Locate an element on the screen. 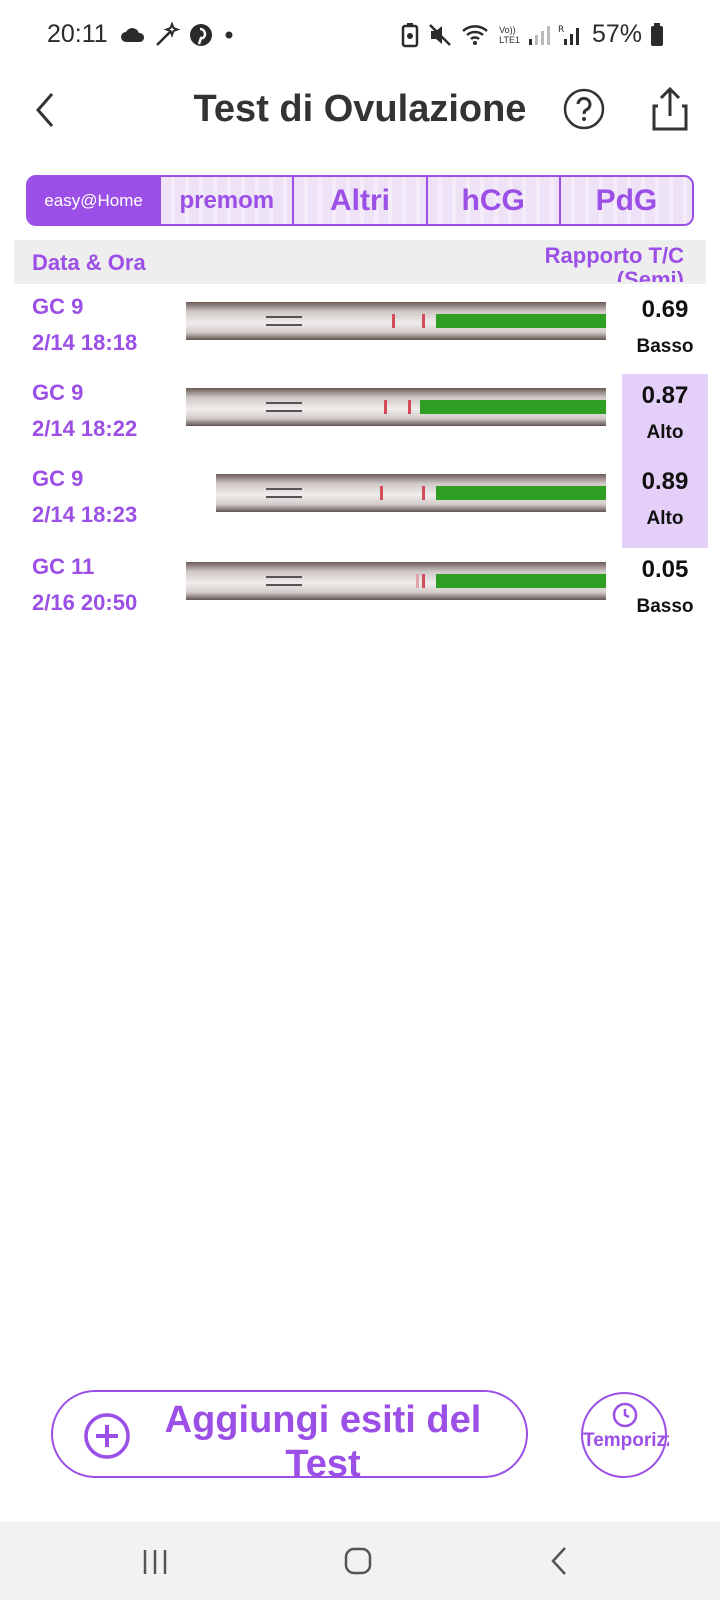 The height and width of the screenshot is (1600, 720). recent-apps-icon is located at coordinates (155, 1562).